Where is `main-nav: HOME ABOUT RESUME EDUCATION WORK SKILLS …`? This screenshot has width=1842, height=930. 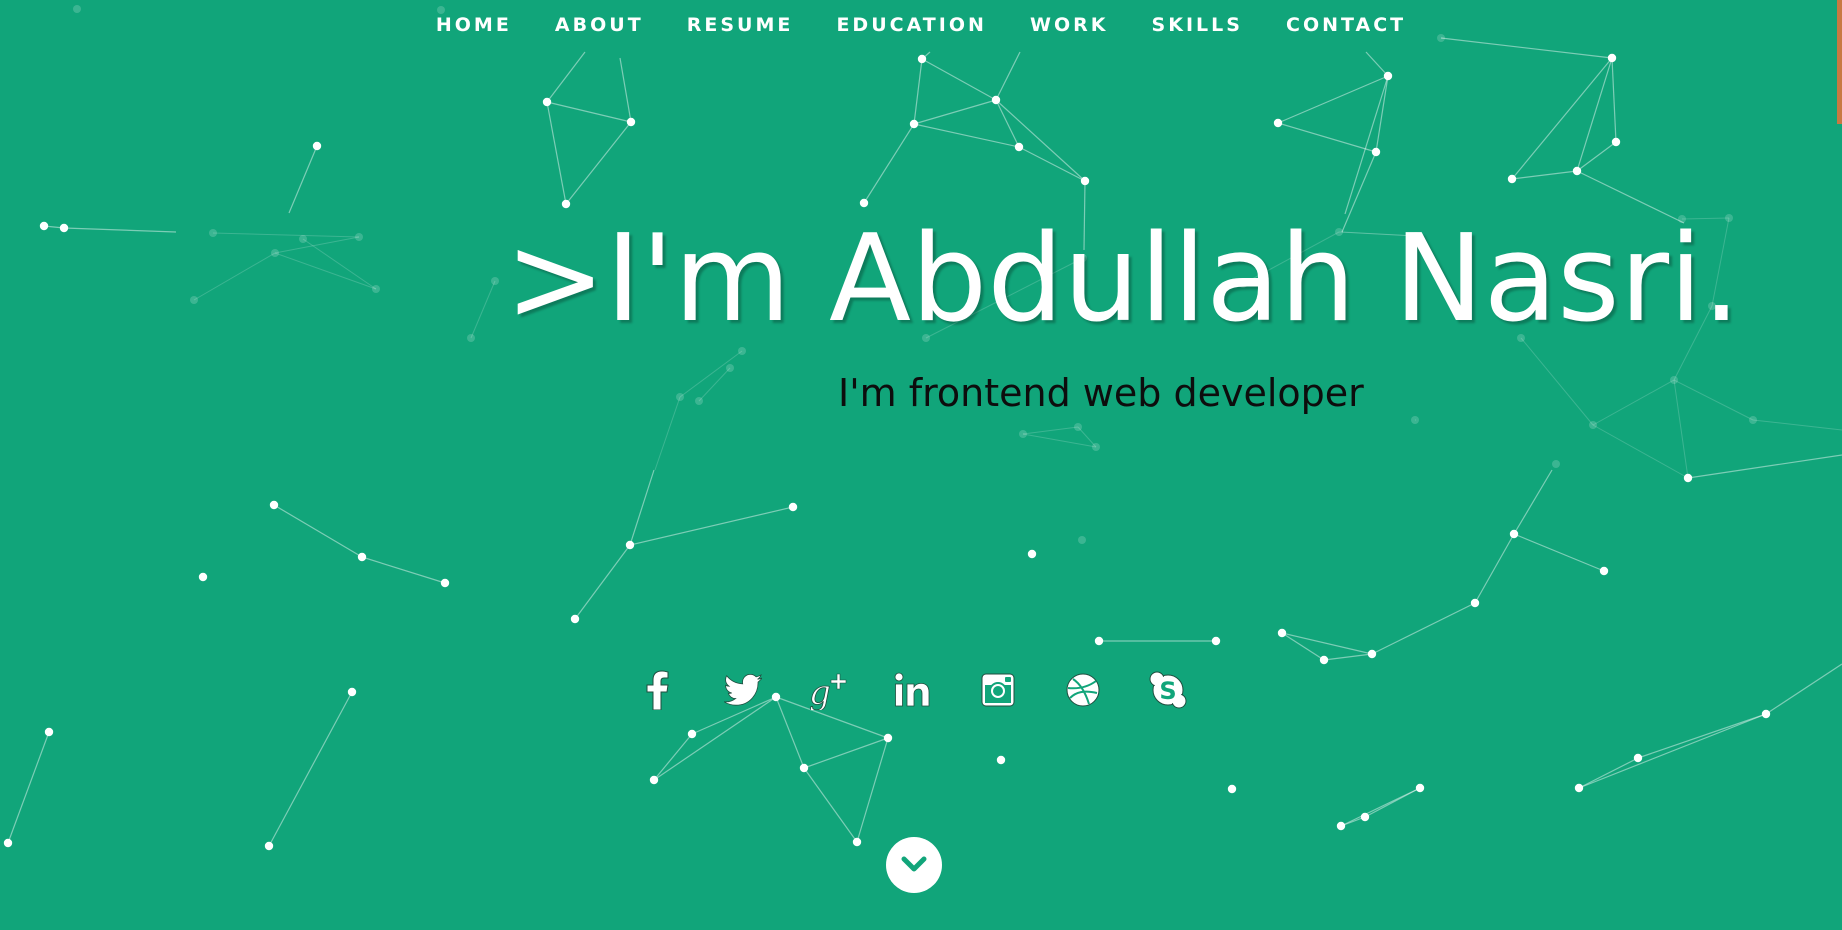 main-nav: HOME ABOUT RESUME EDUCATION WORK SKILLS … is located at coordinates (921, 25).